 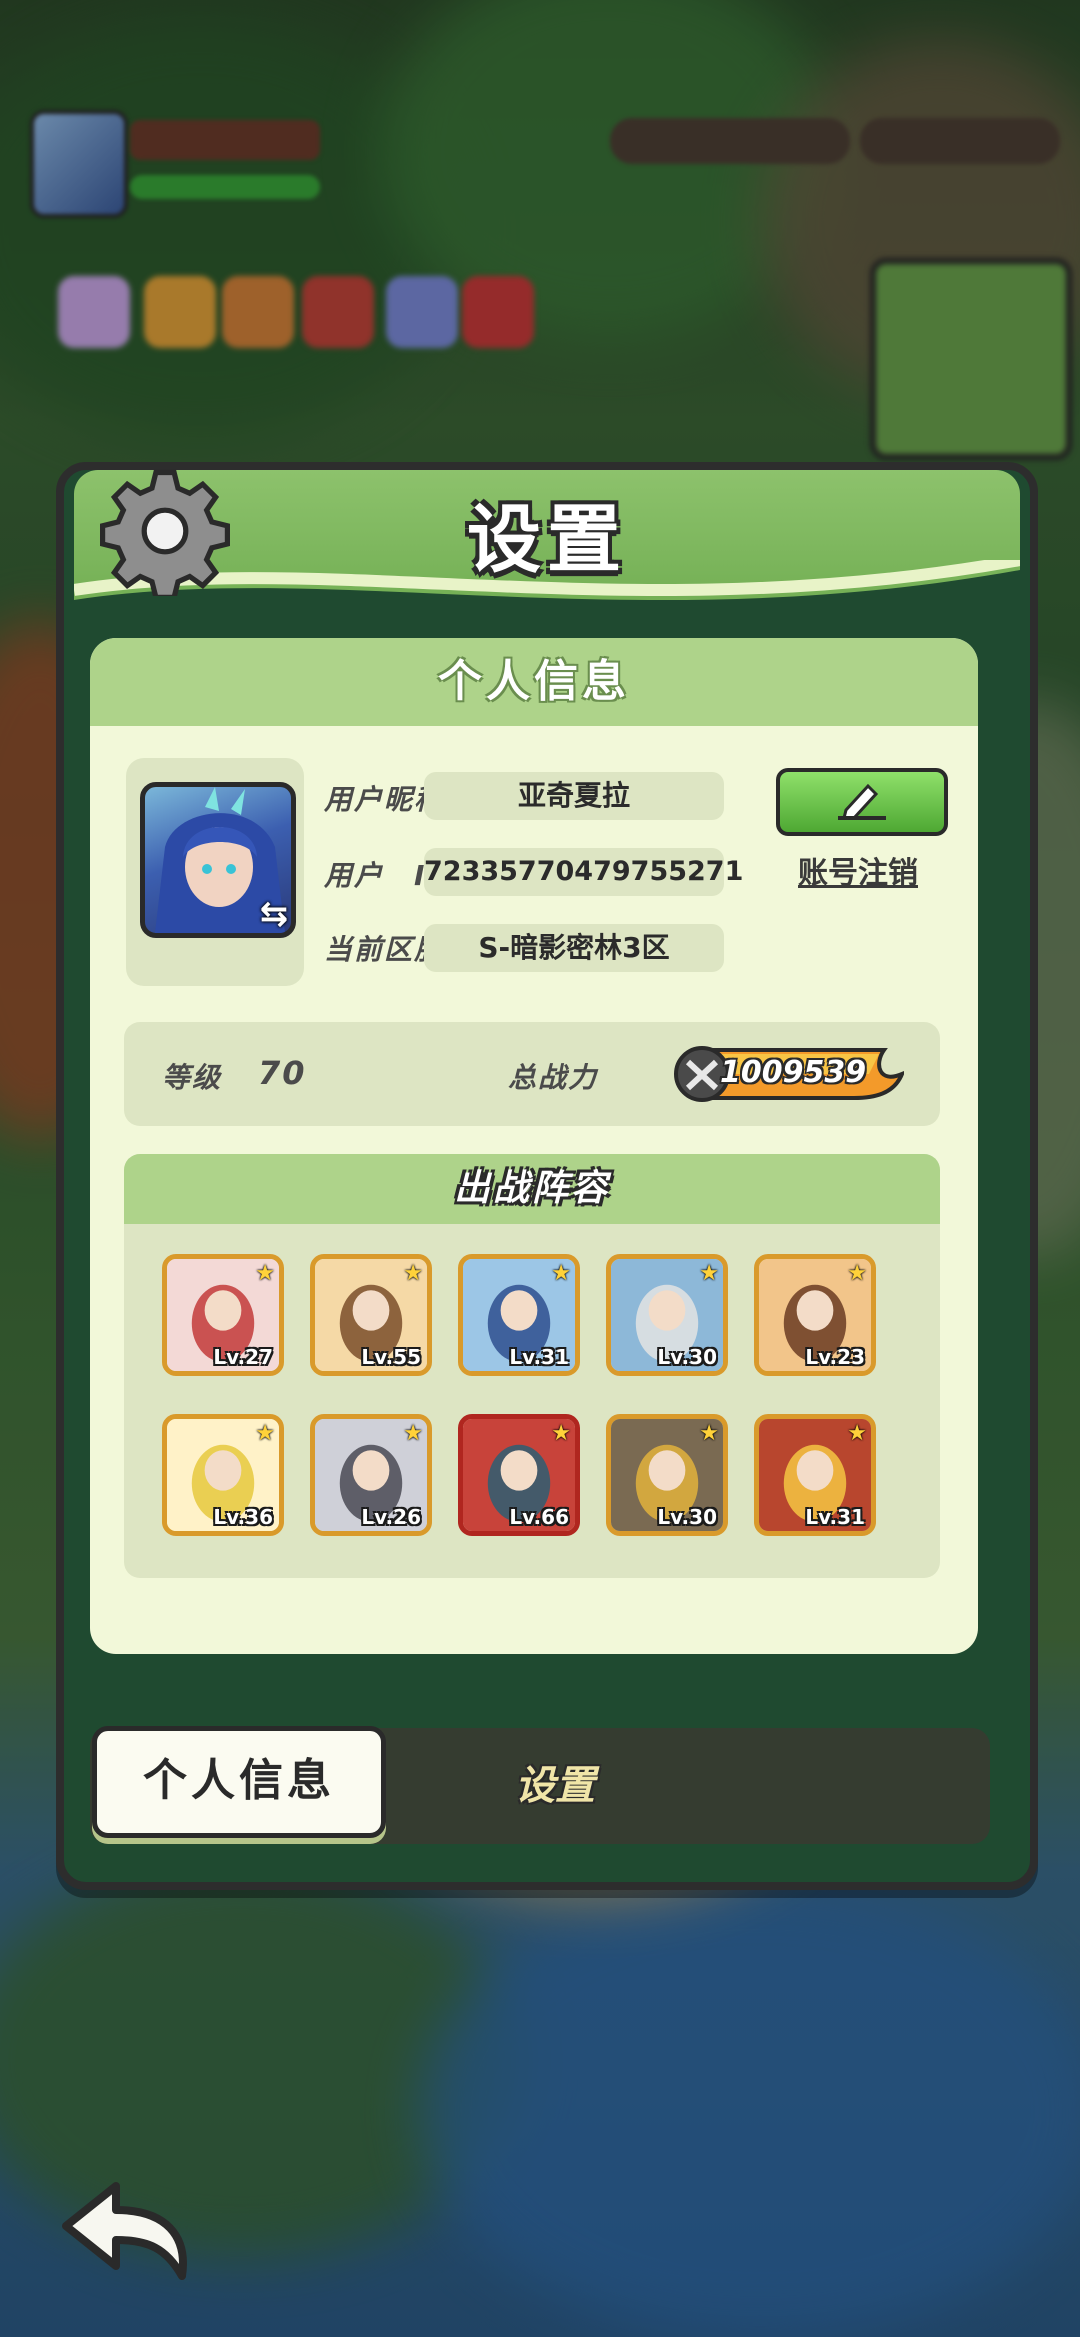 What do you see at coordinates (282, 1073) in the screenshot?
I see `level-value: 70` at bounding box center [282, 1073].